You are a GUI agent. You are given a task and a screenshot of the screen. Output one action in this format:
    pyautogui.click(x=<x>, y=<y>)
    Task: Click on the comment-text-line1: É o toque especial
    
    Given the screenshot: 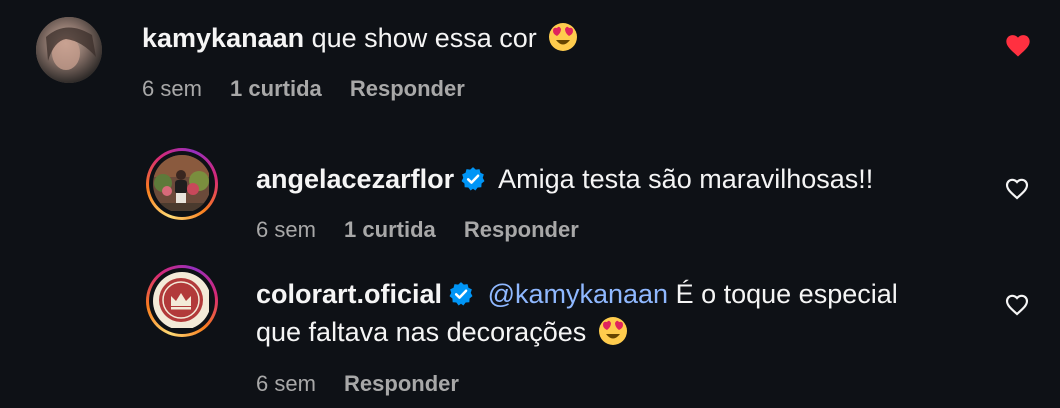 What is the action you would take?
    pyautogui.click(x=786, y=294)
    